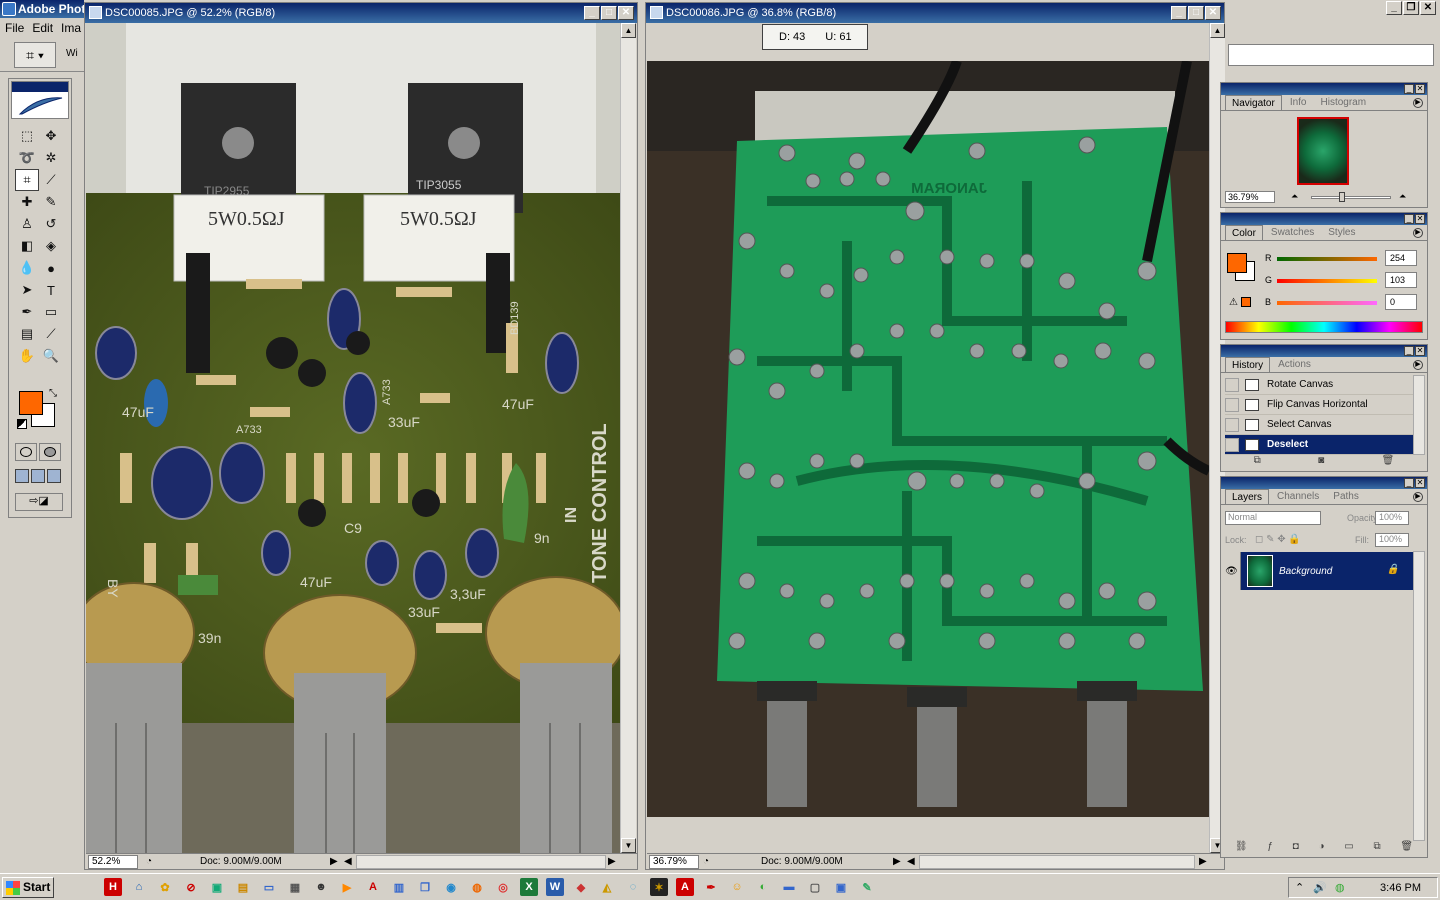 The height and width of the screenshot is (900, 1440). What do you see at coordinates (1394, 8) in the screenshot?
I see `minimize-icon: _` at bounding box center [1394, 8].